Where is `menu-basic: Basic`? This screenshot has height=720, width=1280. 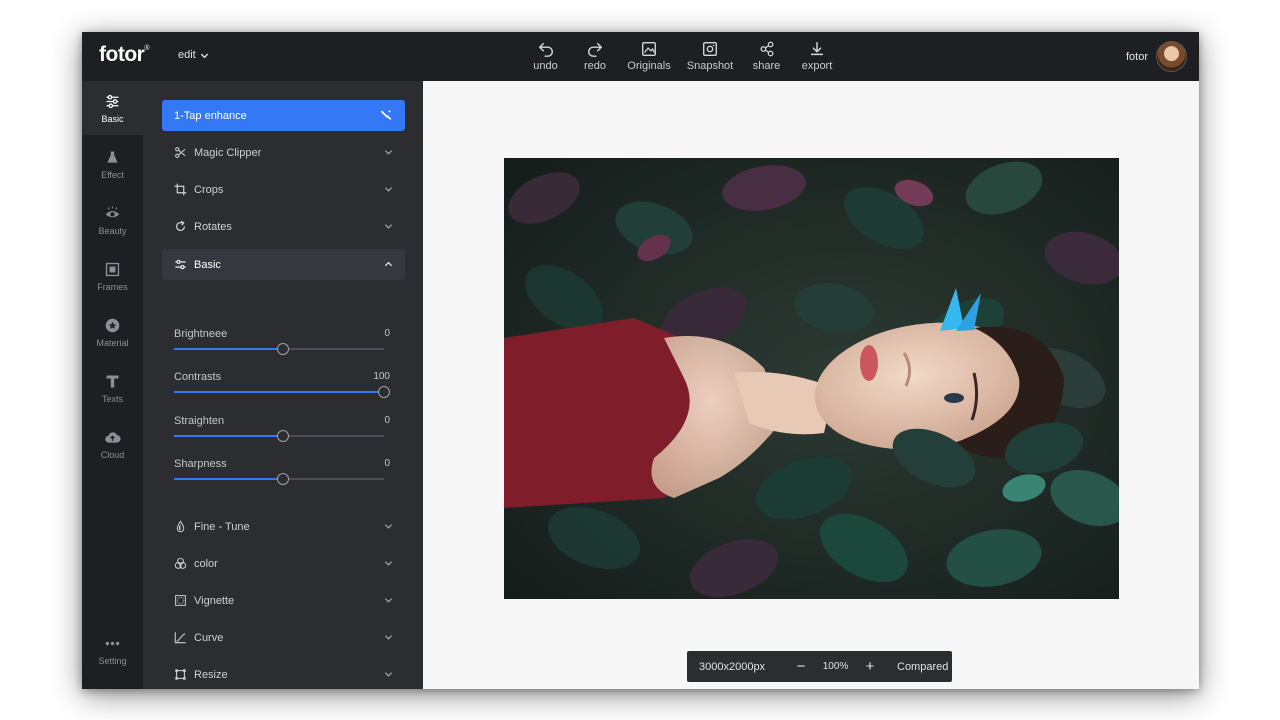 menu-basic: Basic is located at coordinates (283, 264).